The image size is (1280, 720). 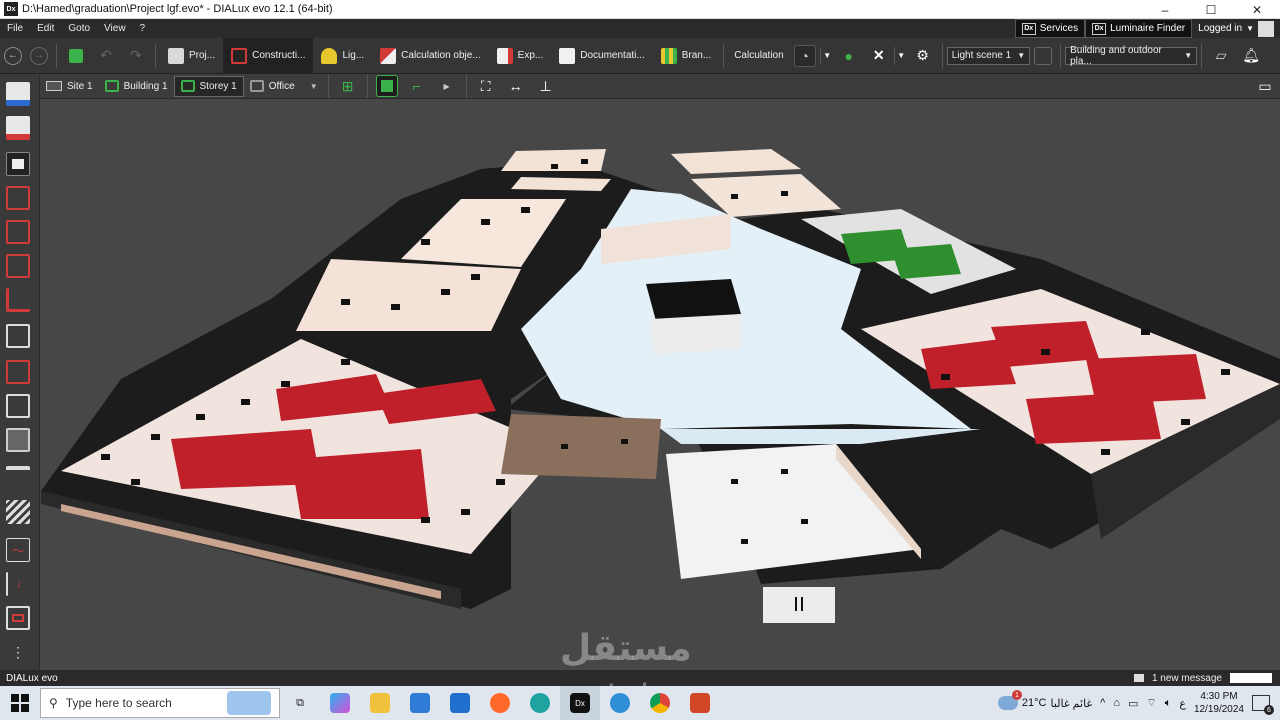 I want to click on menu-file: File, so click(x=15, y=28).